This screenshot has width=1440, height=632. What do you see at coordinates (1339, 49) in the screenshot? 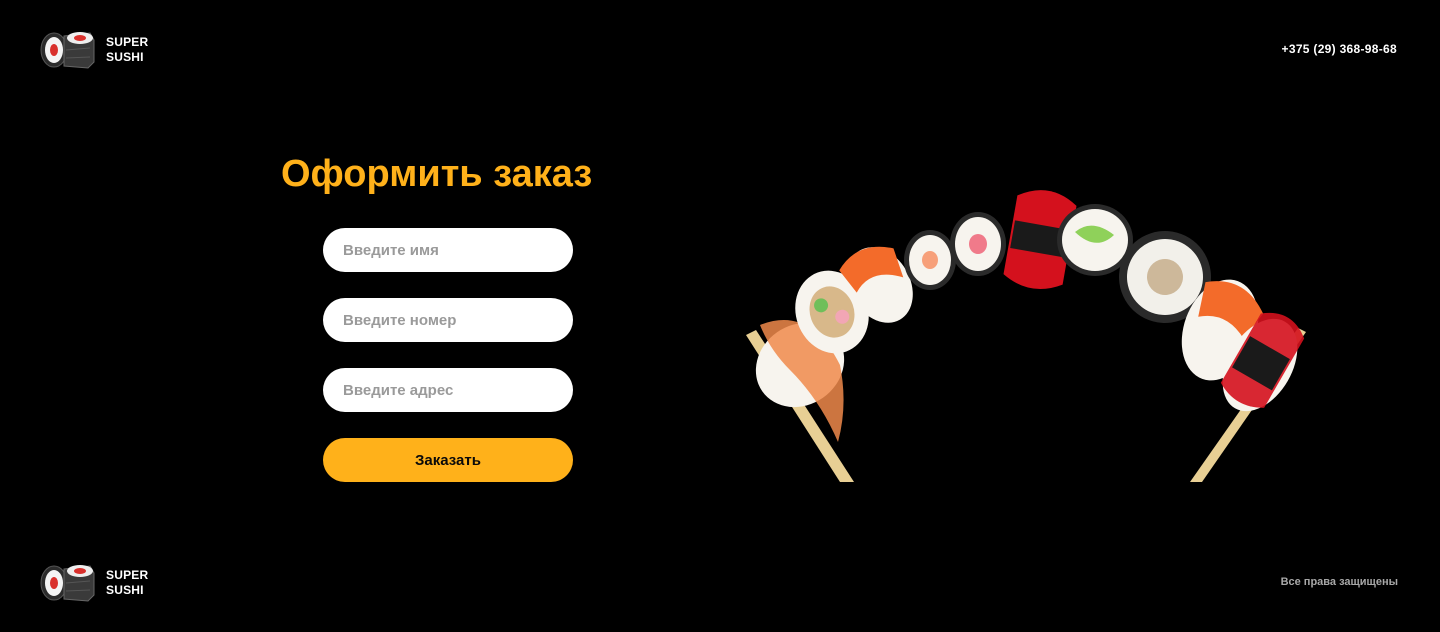
I see `phone-number: +375 (29) 368-98-68` at bounding box center [1339, 49].